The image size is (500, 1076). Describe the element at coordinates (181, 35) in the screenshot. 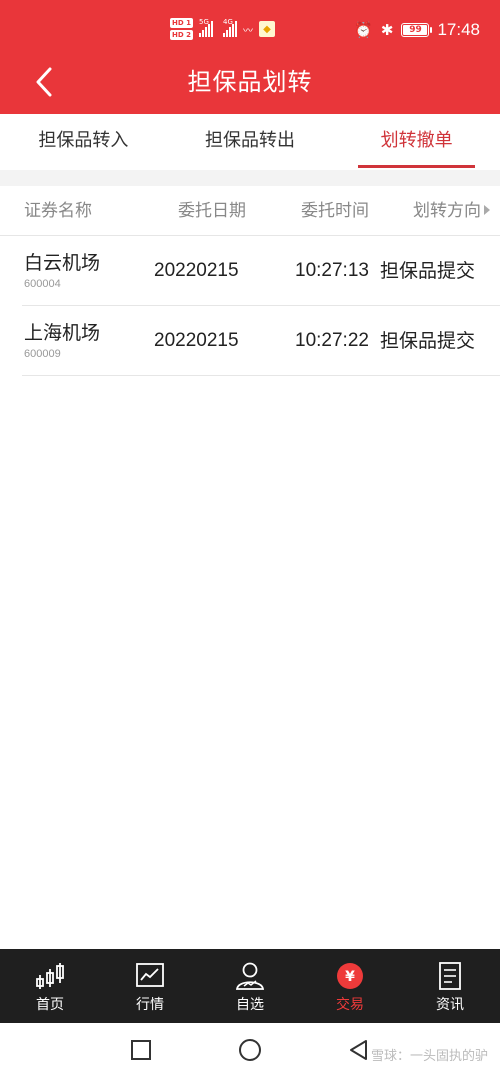

I see `hd2-badge: HD 2` at that location.